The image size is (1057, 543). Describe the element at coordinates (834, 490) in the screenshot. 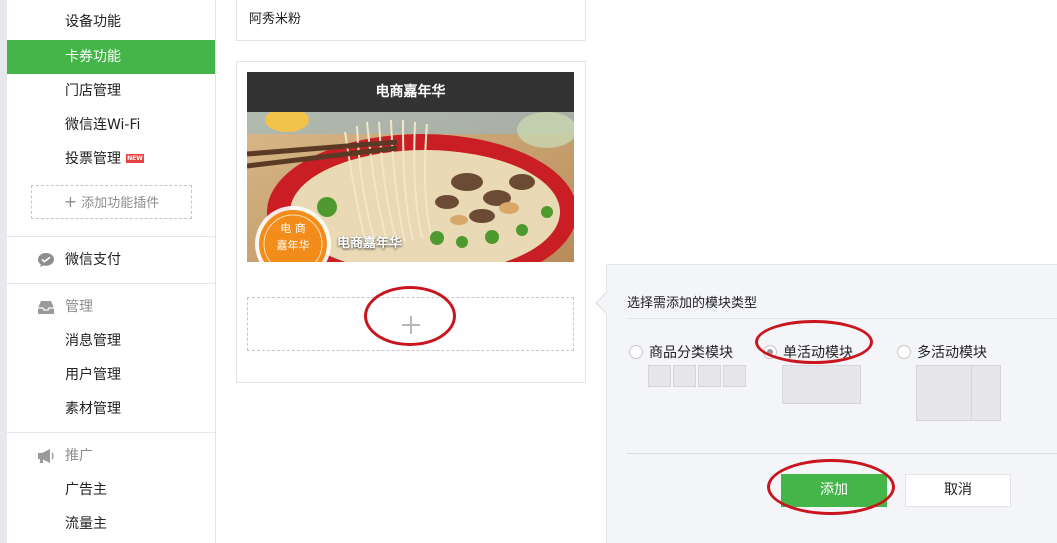

I see `add-button: 添加` at that location.